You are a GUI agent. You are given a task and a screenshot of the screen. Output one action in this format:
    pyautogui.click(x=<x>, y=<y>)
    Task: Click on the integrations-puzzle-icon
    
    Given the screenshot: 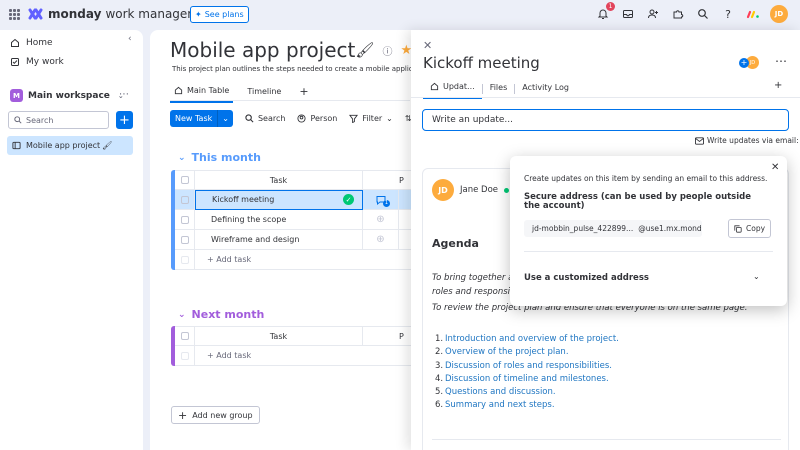 What is the action you would take?
    pyautogui.click(x=678, y=14)
    